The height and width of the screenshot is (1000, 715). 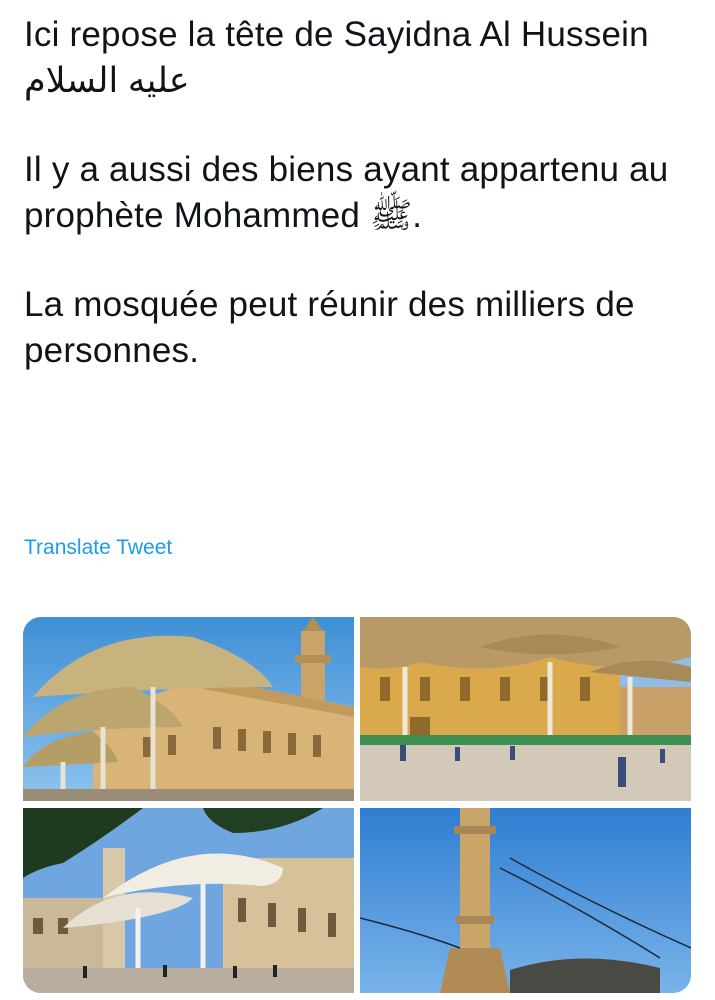 I want to click on photo-mosque-umbrellas, so click(x=188, y=709).